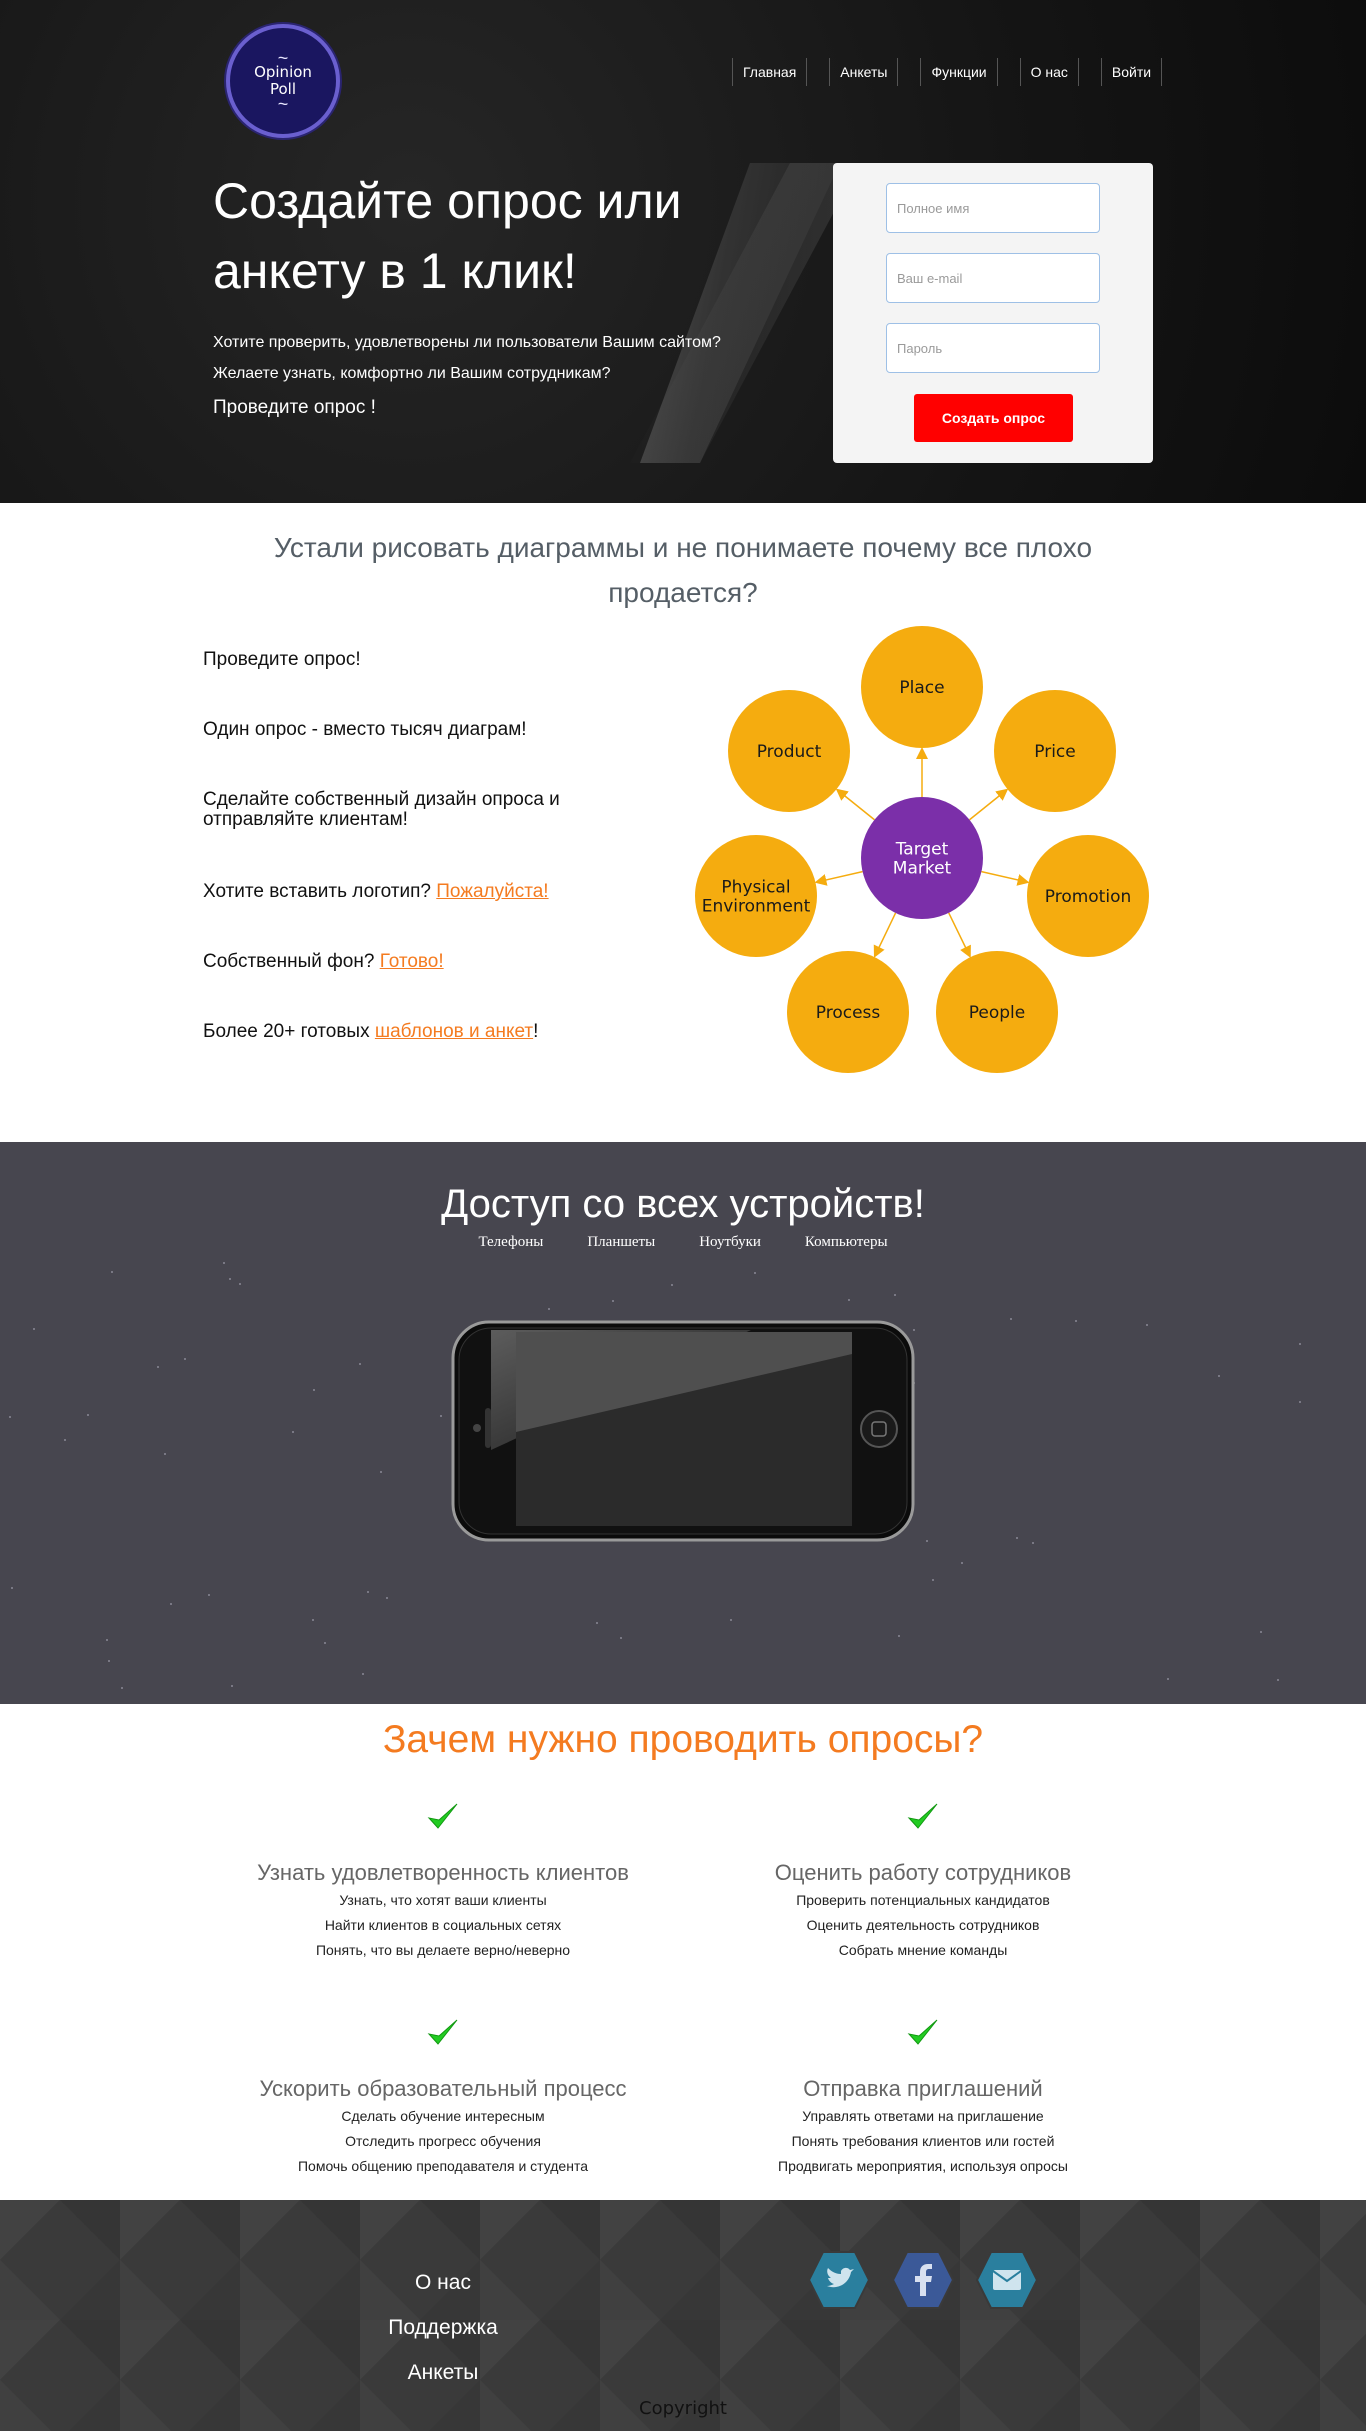 Image resolution: width=1366 pixels, height=2431 pixels. I want to click on diagram-node-people: People, so click(997, 1012).